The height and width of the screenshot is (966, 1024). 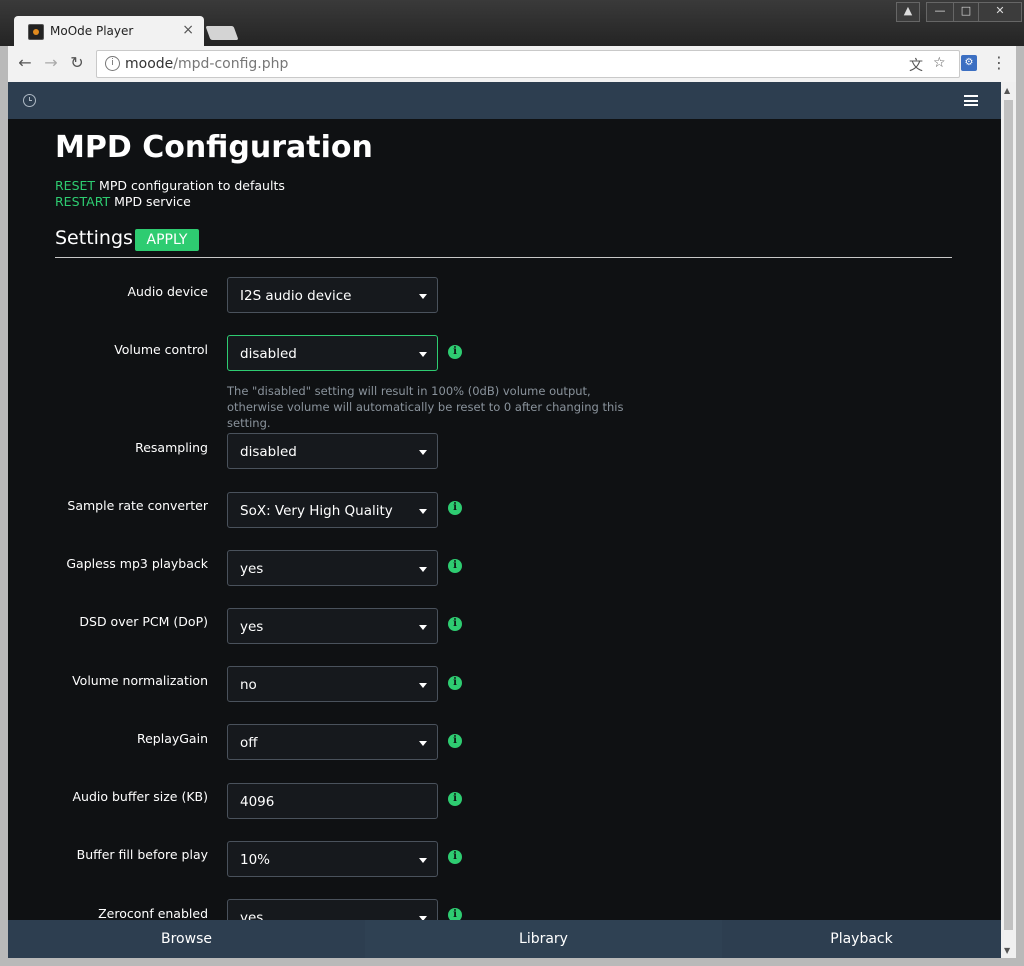 What do you see at coordinates (140, 680) in the screenshot?
I see `volume-normalization-label: Volume normalization` at bounding box center [140, 680].